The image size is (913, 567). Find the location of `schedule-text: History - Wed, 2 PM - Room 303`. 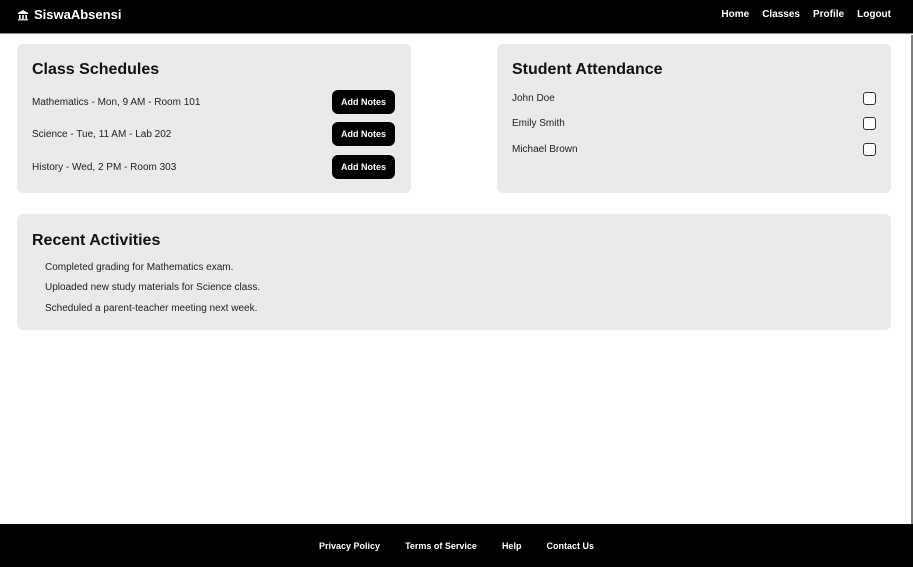

schedule-text: History - Wed, 2 PM - Room 303 is located at coordinates (104, 167).